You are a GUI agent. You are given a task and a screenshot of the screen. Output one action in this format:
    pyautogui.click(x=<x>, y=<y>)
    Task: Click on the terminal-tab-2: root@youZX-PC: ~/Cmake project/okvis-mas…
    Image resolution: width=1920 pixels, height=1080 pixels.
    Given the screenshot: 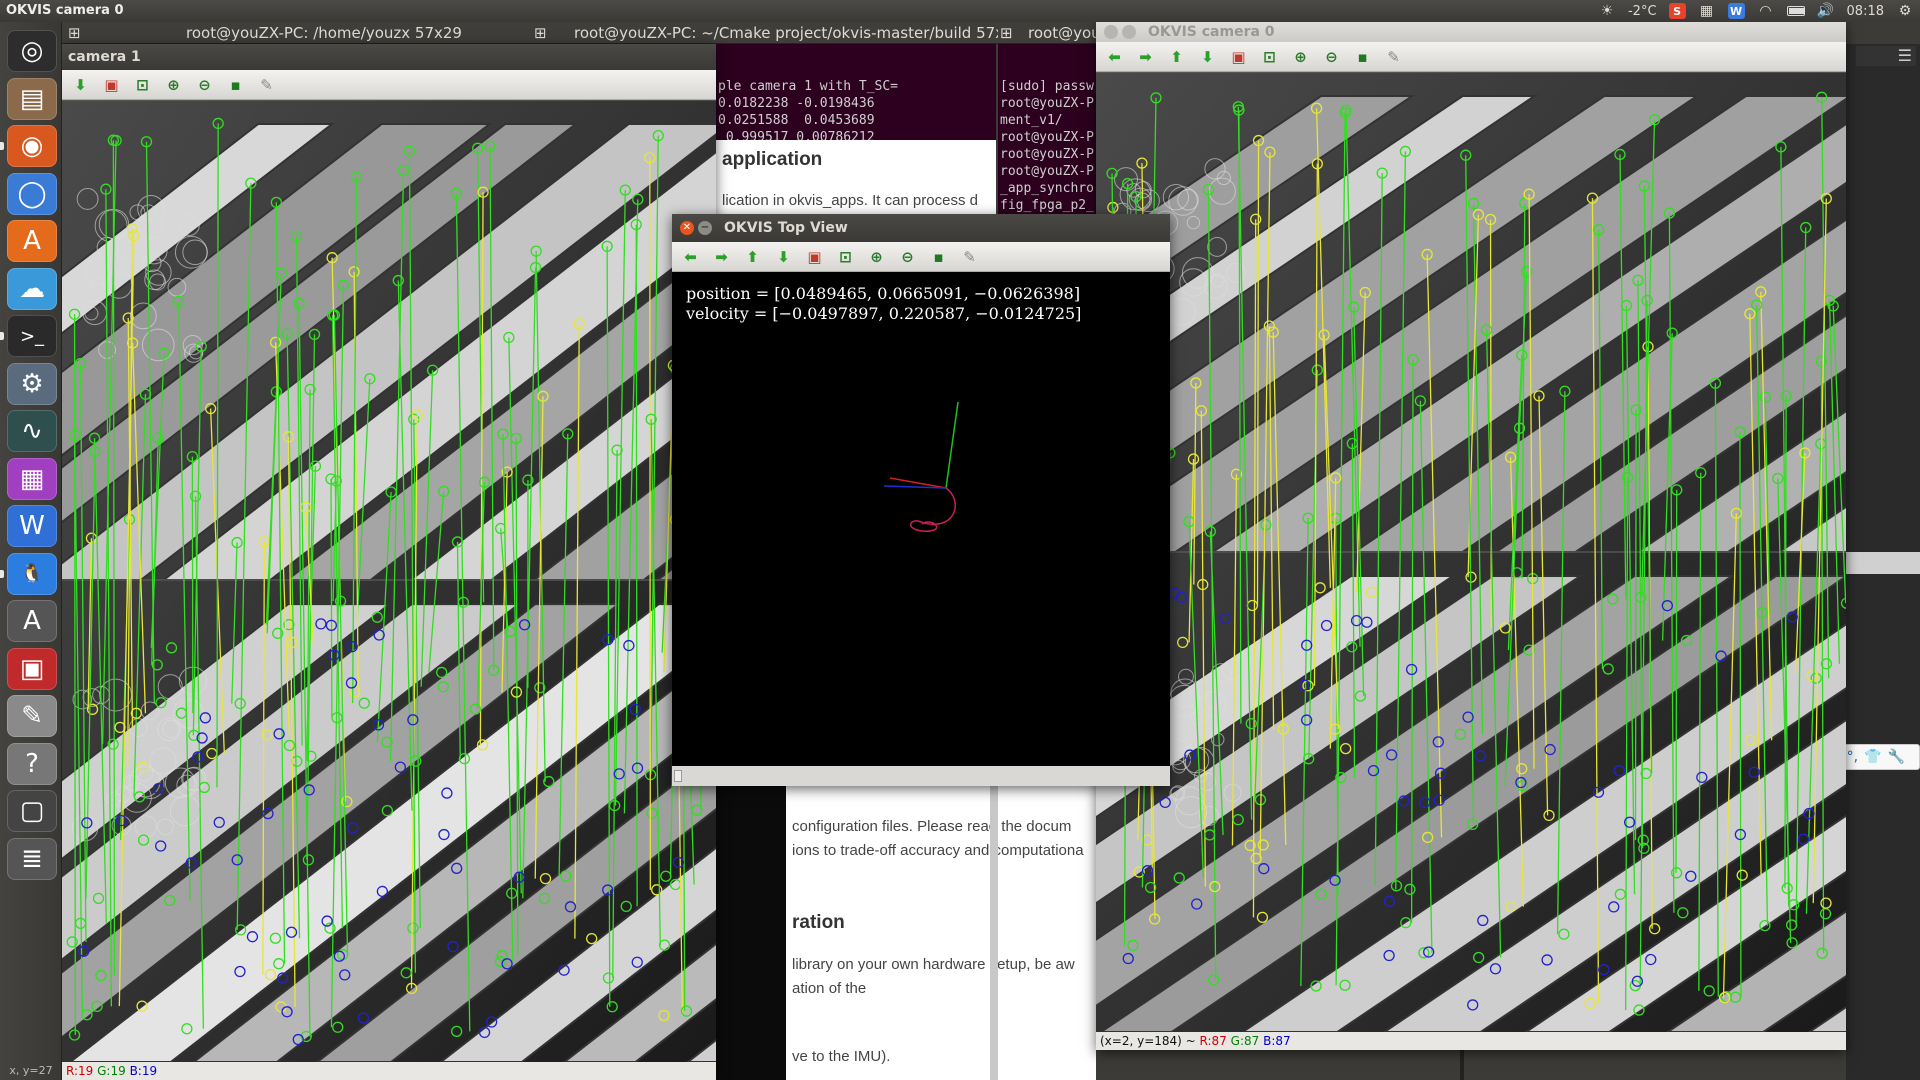 What is the action you would take?
    pyautogui.click(x=786, y=33)
    